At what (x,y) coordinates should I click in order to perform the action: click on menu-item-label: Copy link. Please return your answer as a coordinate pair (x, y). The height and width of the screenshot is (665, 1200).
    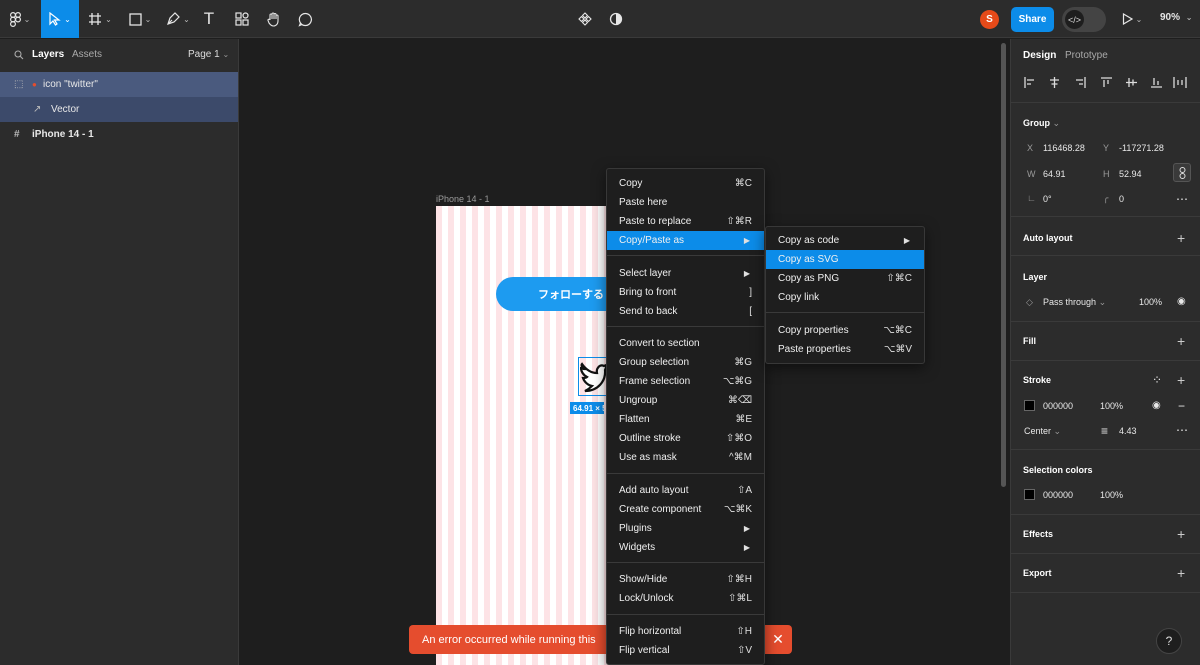
    Looking at the image, I should click on (799, 297).